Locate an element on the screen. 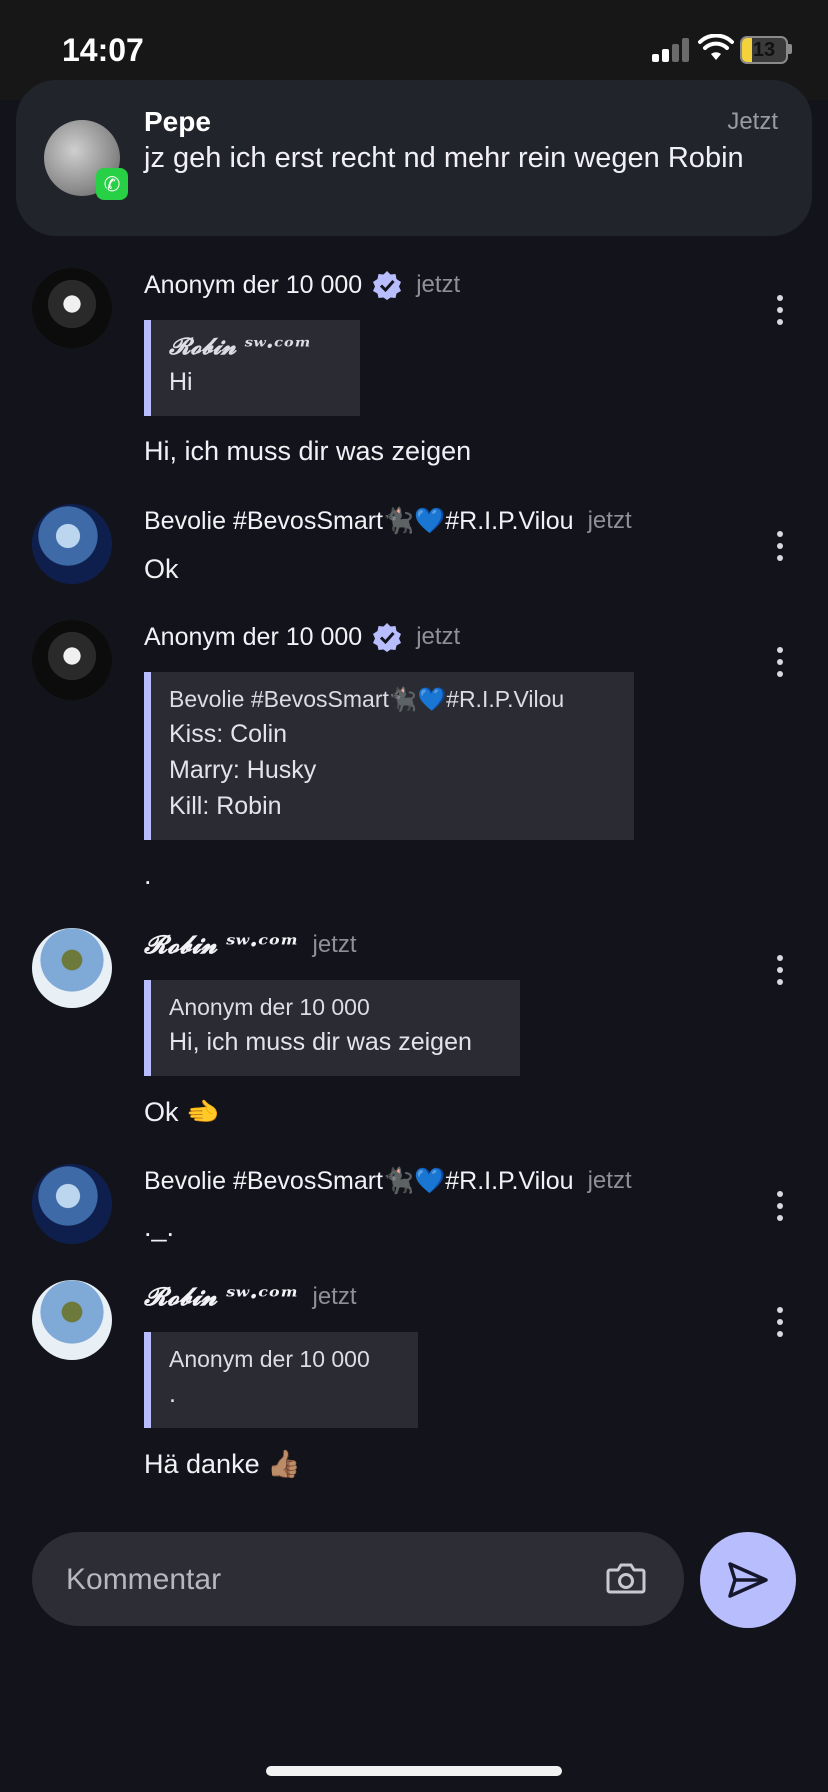 The width and height of the screenshot is (828, 1792). comment-text: Hä danke 👍🏽 is located at coordinates (222, 1464).